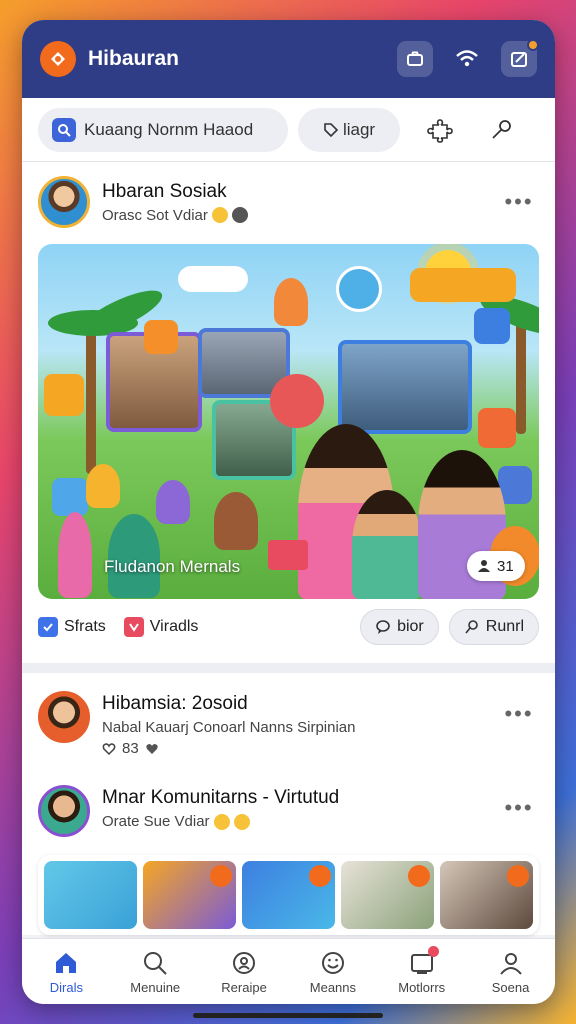 The image size is (576, 1024). Describe the element at coordinates (300, 798) in the screenshot. I see `post-author: Mnar Komunitarns - Virtutud` at that location.